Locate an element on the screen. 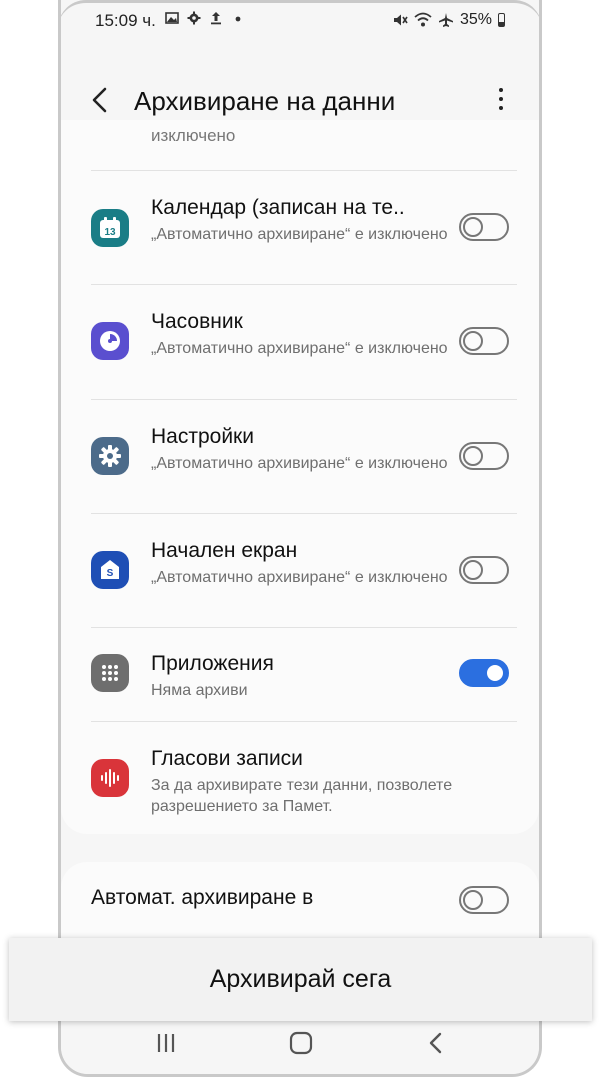  svg-text: 13 is located at coordinates (110, 232).